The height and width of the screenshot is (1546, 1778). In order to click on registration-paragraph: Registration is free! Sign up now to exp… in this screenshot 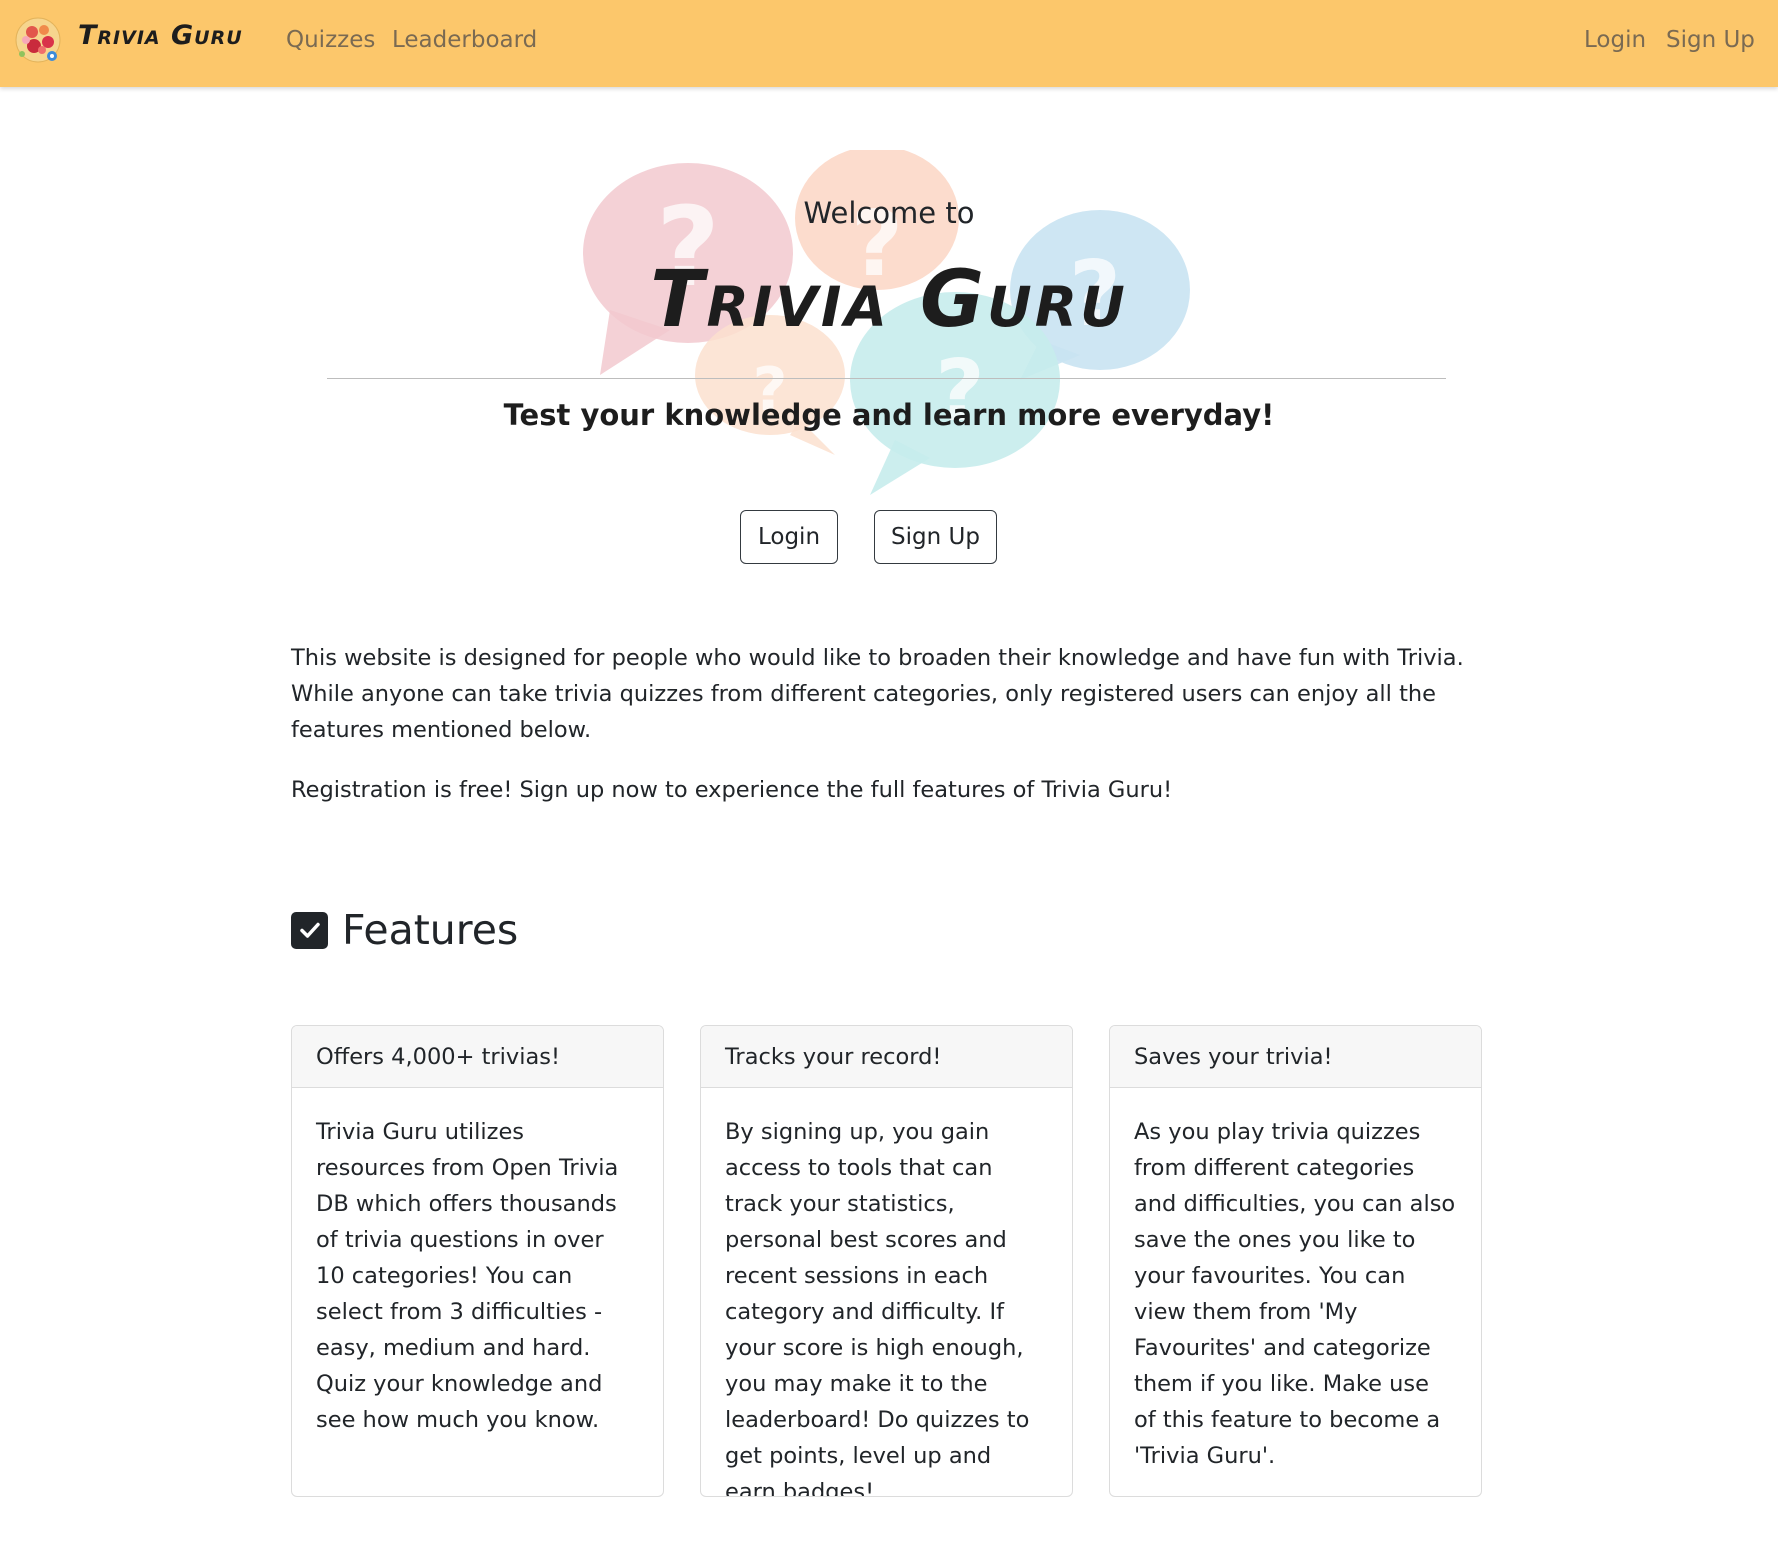, I will do `click(732, 790)`.